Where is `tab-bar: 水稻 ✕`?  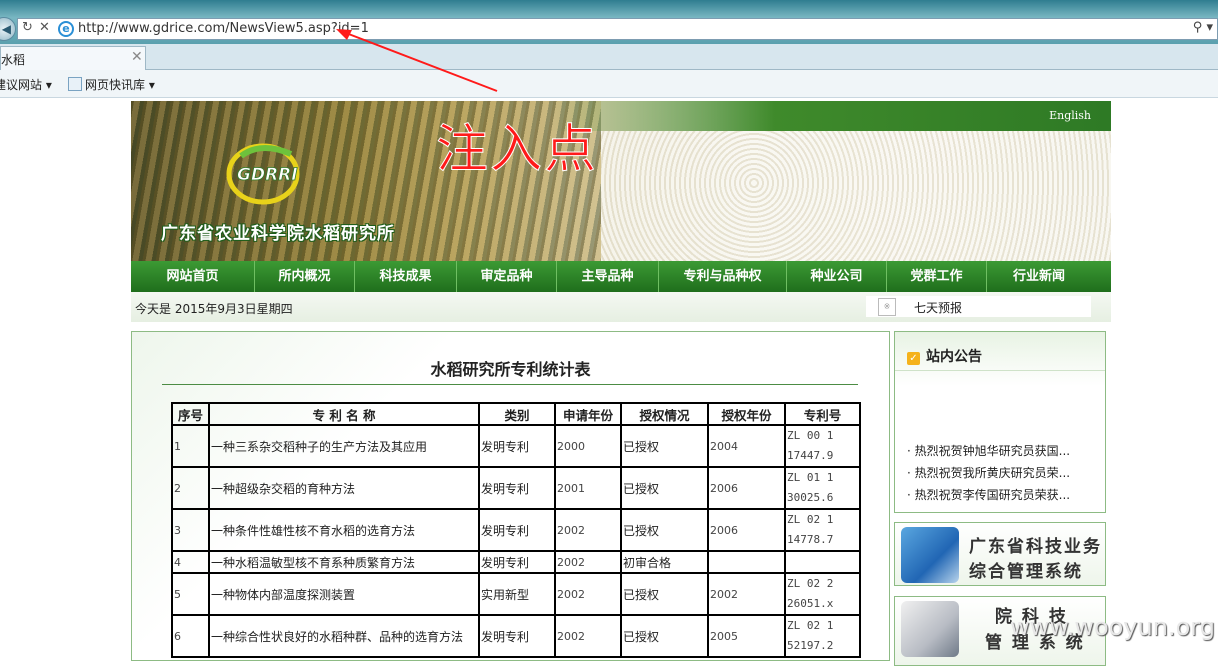
tab-bar: 水稻 ✕ is located at coordinates (609, 57).